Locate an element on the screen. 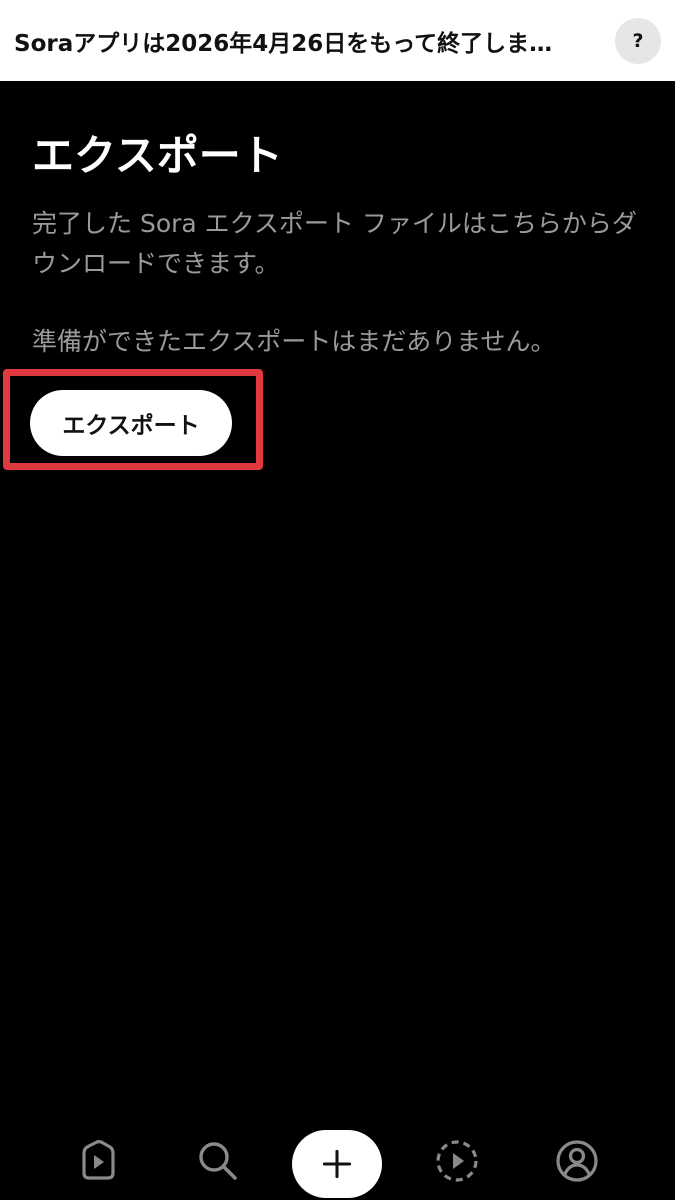 The image size is (675, 1200). create-button is located at coordinates (337, 1164).